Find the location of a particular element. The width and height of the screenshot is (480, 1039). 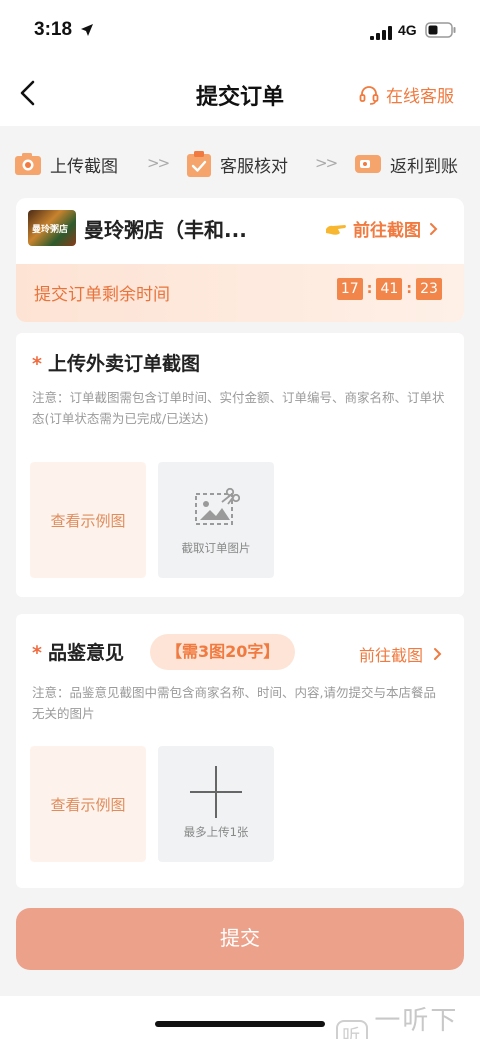

signal-bars-icon is located at coordinates (382, 34).